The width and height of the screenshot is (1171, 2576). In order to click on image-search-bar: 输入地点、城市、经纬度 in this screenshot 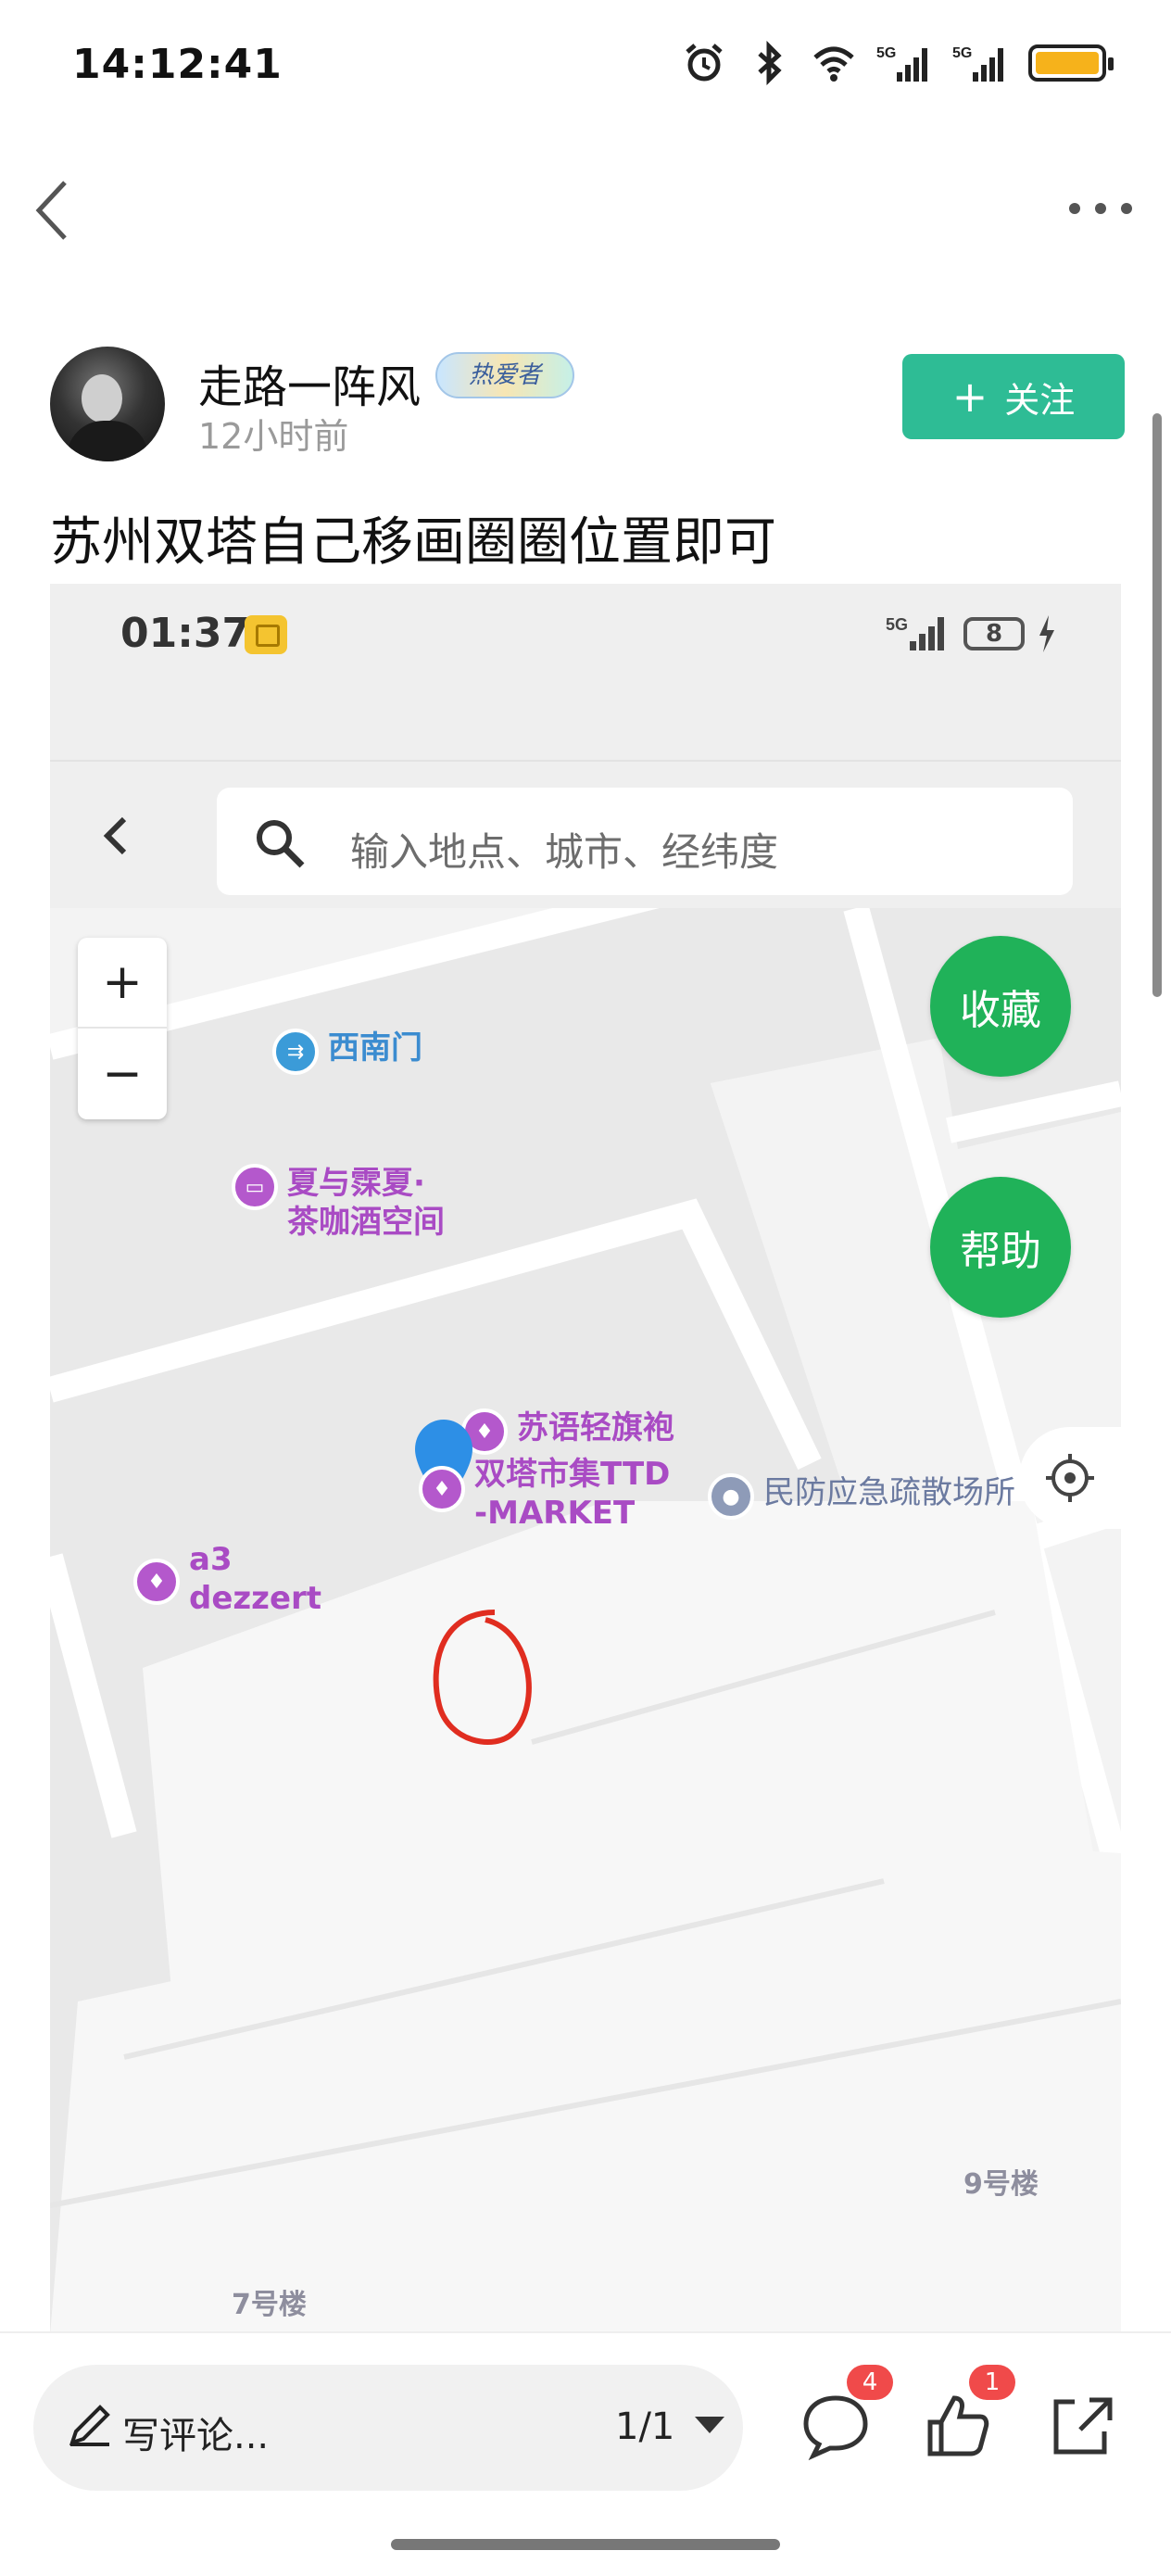, I will do `click(585, 834)`.